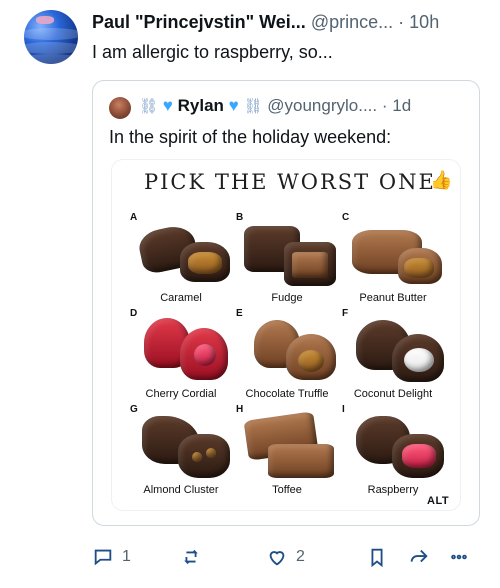 This screenshot has height=588, width=500. Describe the element at coordinates (345, 313) in the screenshot. I see `candy-letter: F` at that location.